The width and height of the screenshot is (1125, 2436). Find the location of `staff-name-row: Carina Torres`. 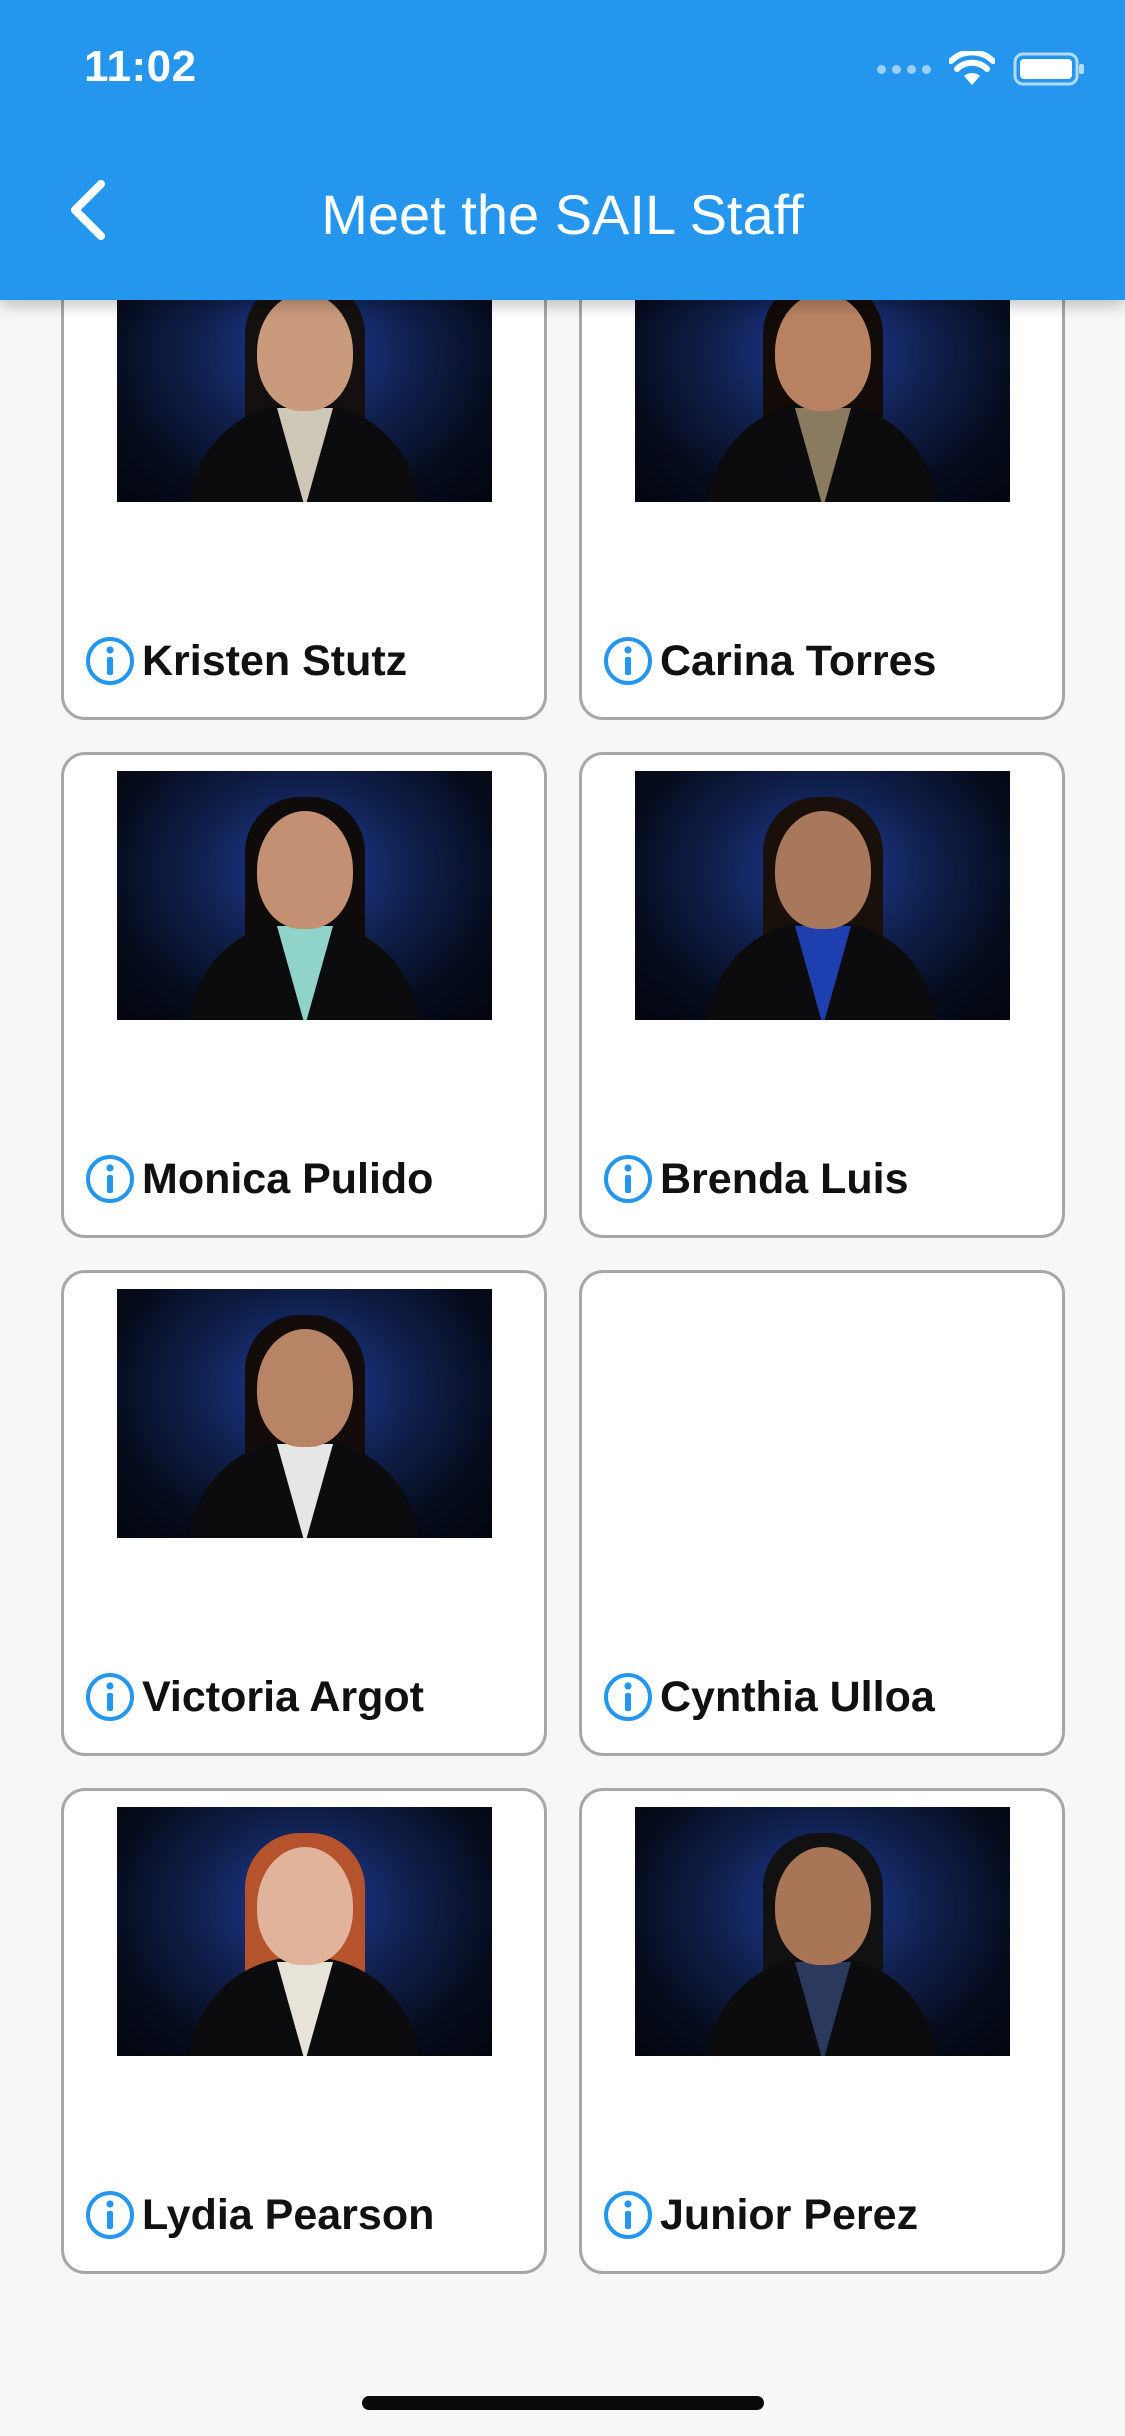

staff-name-row: Carina Torres is located at coordinates (769, 661).